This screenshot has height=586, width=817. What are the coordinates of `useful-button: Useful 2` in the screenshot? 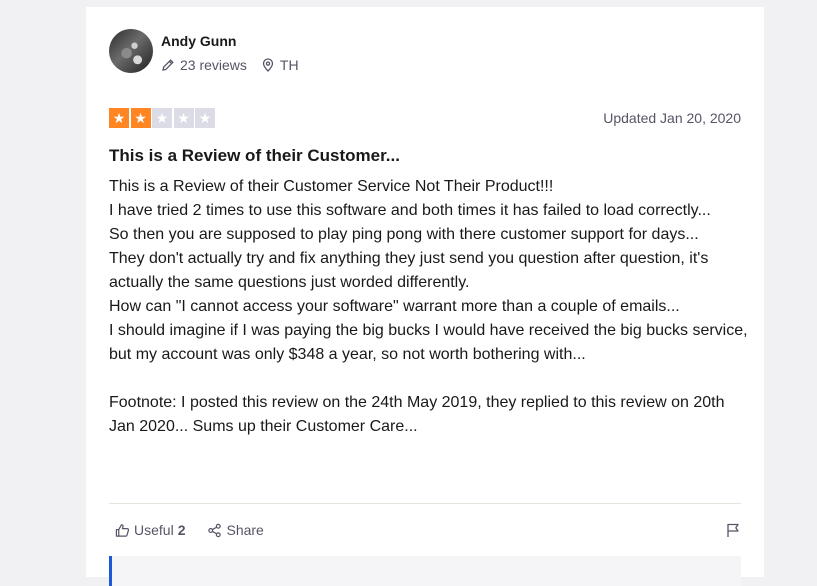 It's located at (150, 530).